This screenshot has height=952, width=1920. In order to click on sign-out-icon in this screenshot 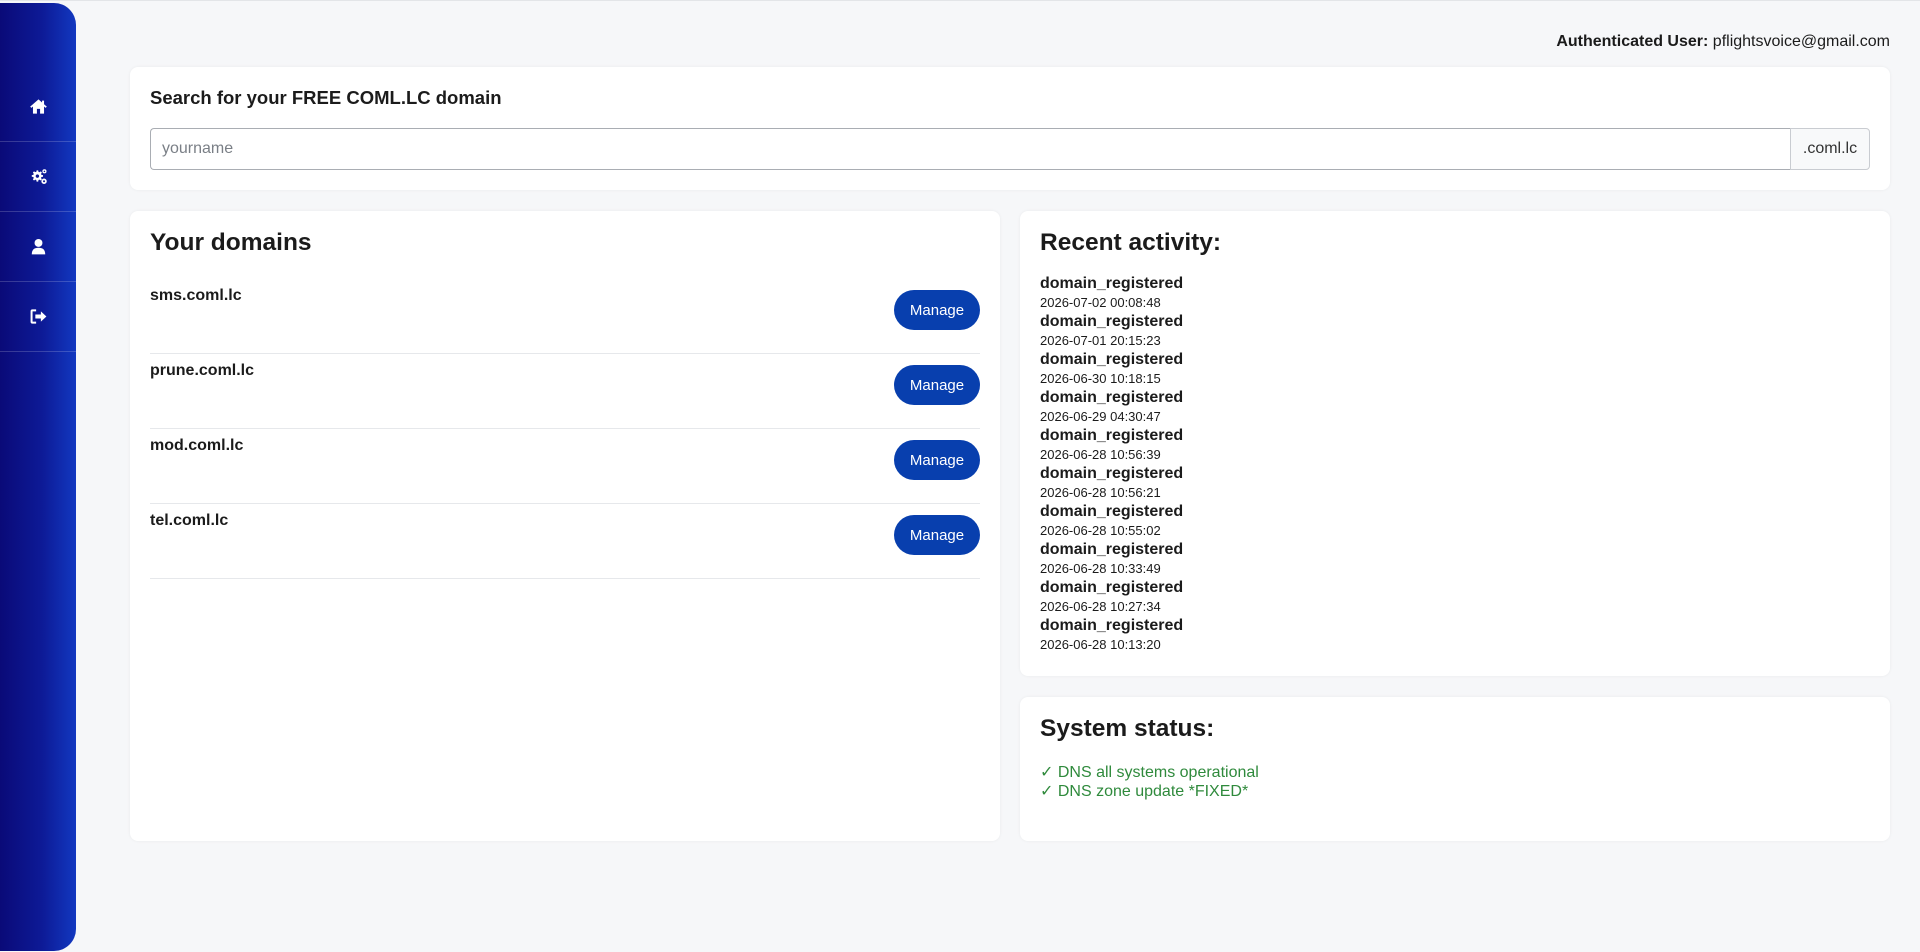, I will do `click(38, 316)`.